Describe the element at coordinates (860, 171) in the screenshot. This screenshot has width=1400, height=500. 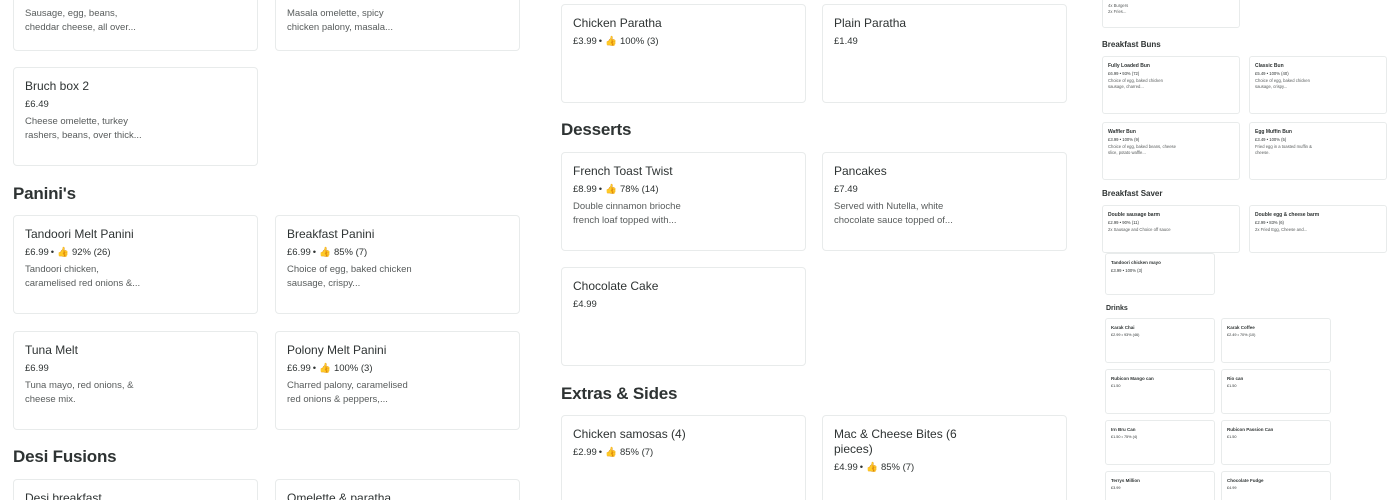
I see `item-name: Pancakes` at that location.